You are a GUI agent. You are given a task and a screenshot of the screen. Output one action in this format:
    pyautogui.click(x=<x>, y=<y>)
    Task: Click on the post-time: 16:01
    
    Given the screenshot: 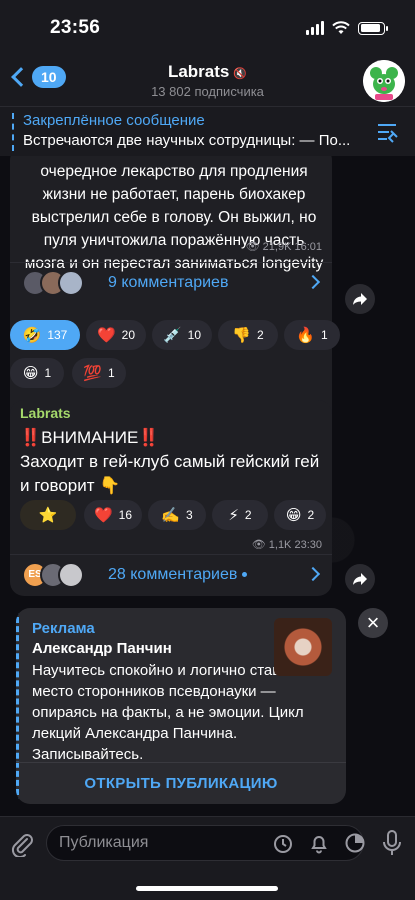 What is the action you would take?
    pyautogui.click(x=308, y=247)
    